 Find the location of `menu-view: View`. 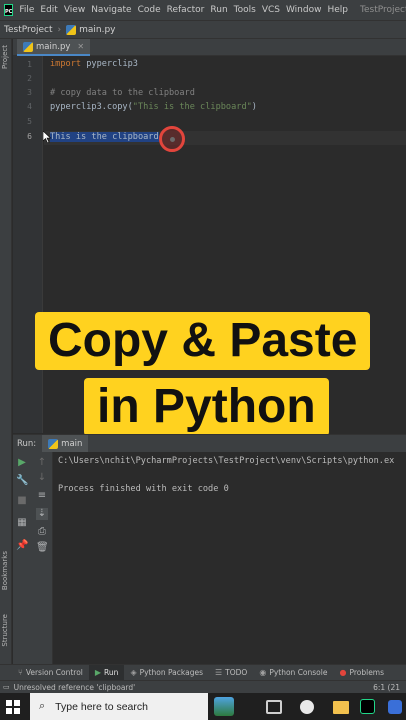

menu-view: View is located at coordinates (74, 10).